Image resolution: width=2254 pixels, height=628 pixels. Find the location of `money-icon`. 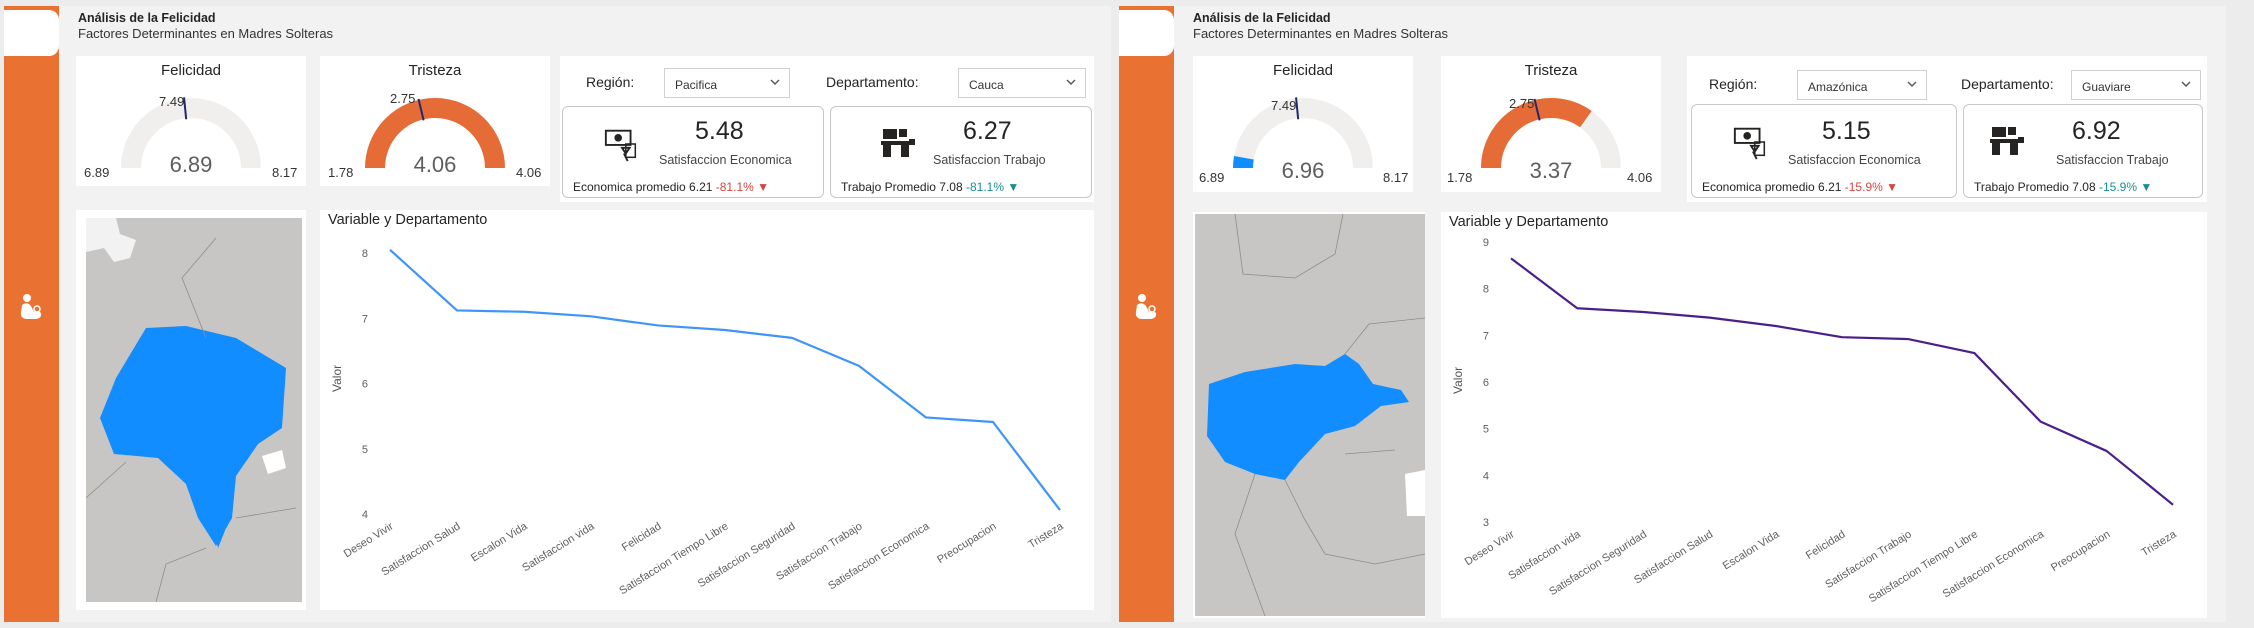

money-icon is located at coordinates (620, 145).